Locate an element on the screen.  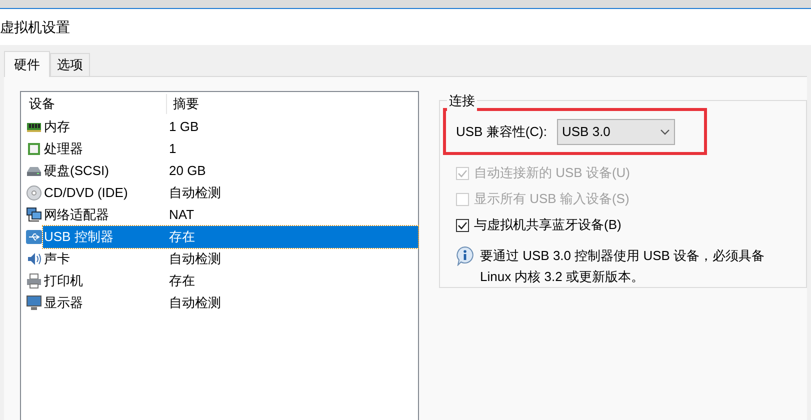
device-row: 打印机 存在 is located at coordinates (230, 281).